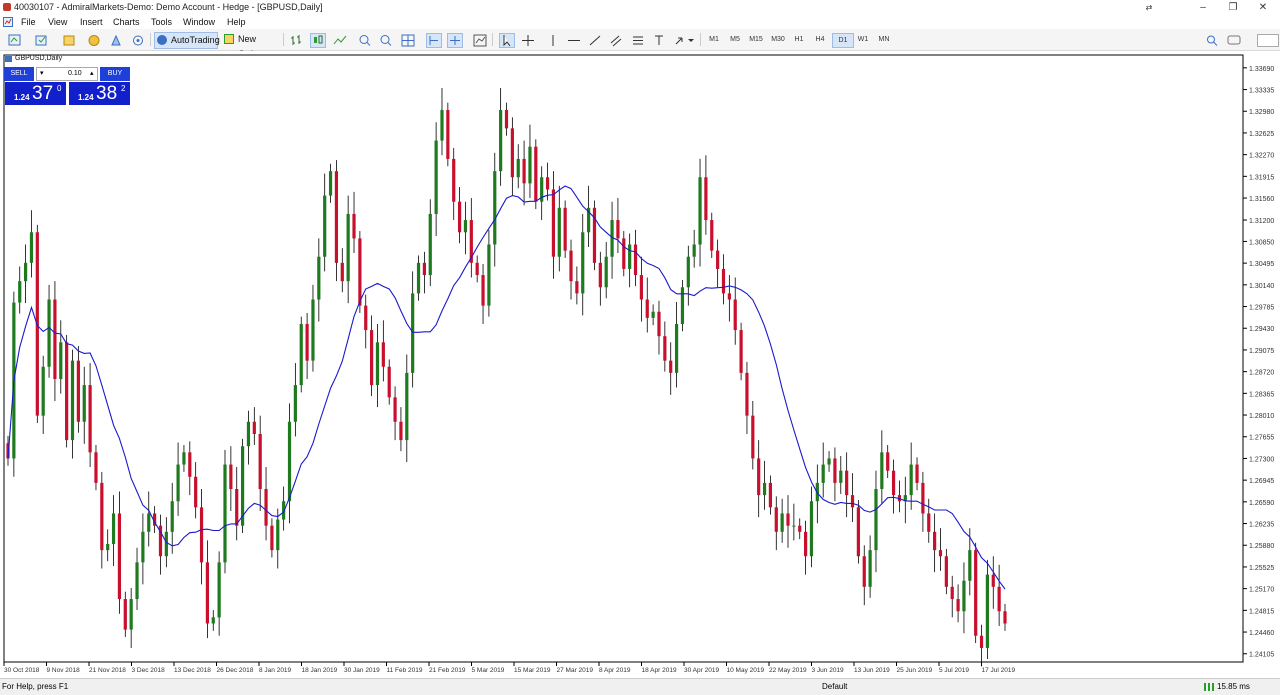 This screenshot has height=695, width=1280. I want to click on line-chart-icon, so click(340, 40).